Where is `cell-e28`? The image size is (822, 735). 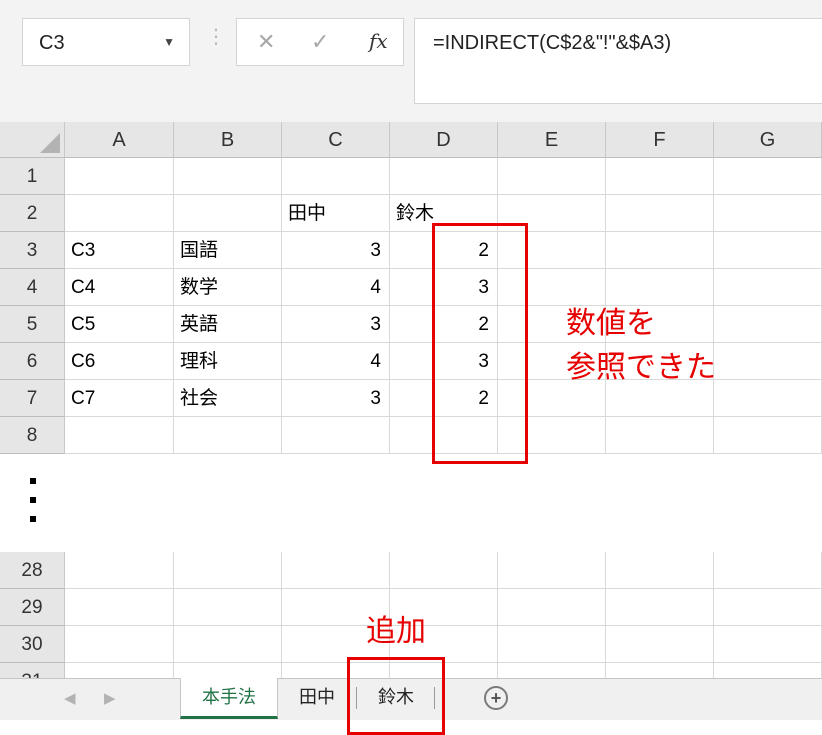 cell-e28 is located at coordinates (552, 570).